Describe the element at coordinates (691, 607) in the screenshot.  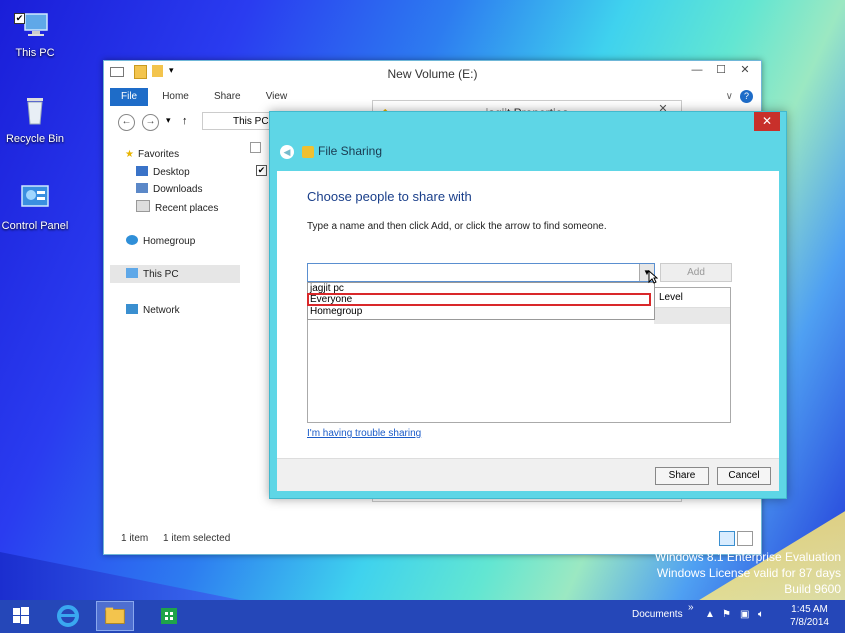
I see `toolbar-expand-icon: »` at that location.